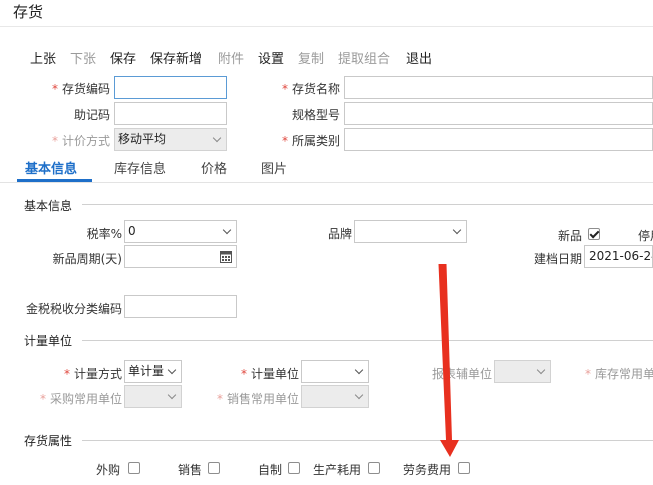 The height and width of the screenshot is (485, 653). I want to click on tax-rate-value: 0, so click(132, 231).